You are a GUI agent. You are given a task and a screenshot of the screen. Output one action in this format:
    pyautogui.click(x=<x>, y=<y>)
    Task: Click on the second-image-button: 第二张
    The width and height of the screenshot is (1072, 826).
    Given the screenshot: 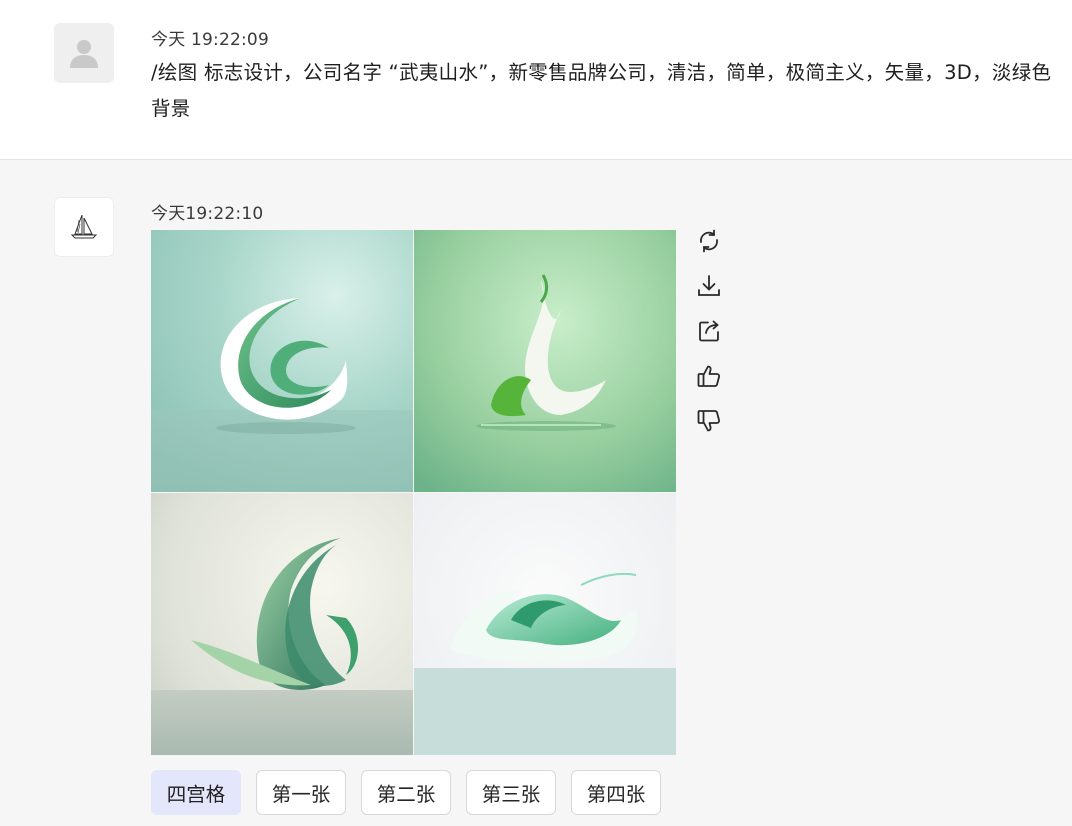 What is the action you would take?
    pyautogui.click(x=406, y=792)
    